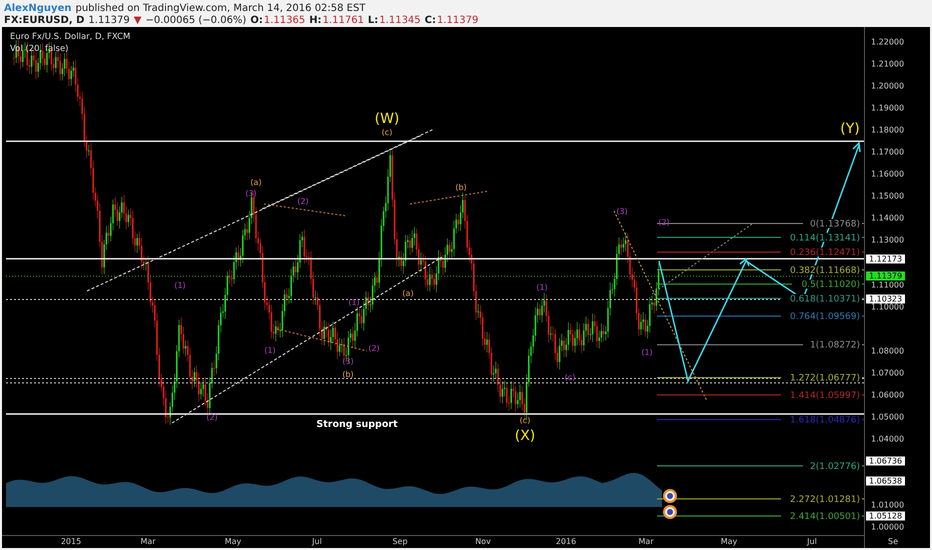 This screenshot has height=550, width=932. What do you see at coordinates (835, 467) in the screenshot?
I see `fibonacci-label: 2(1.02776)` at bounding box center [835, 467].